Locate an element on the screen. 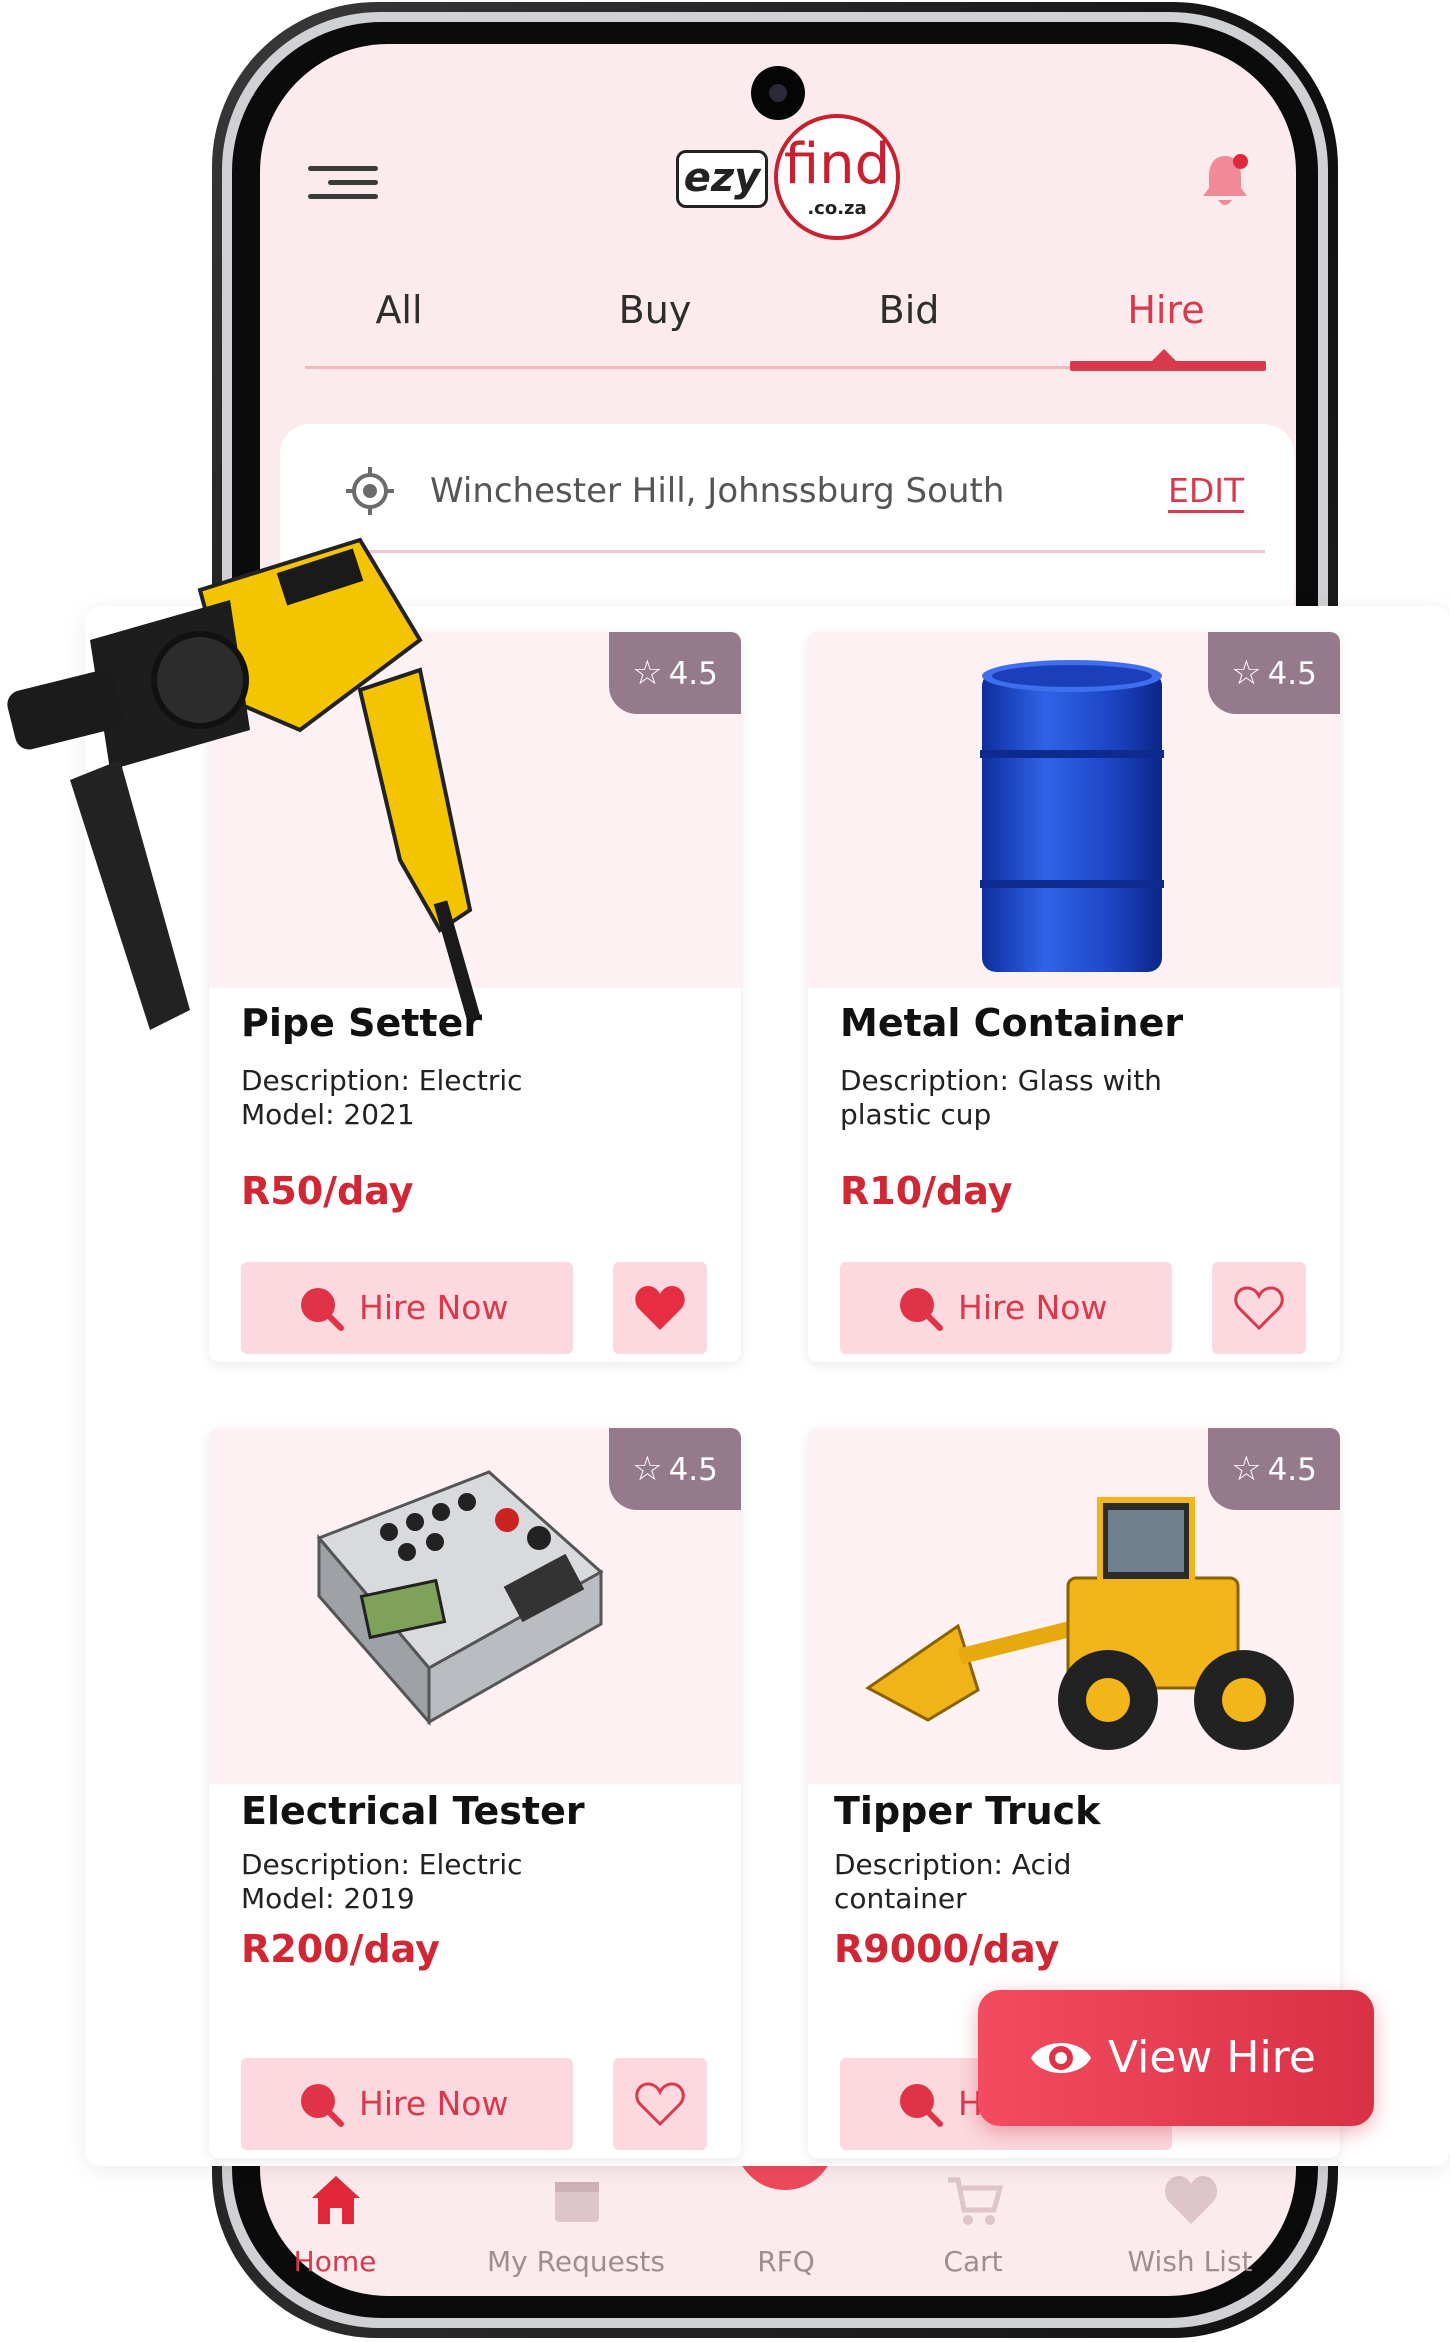 The width and height of the screenshot is (1450, 2342). product-description: Description: Electric Model: 2019 is located at coordinates (476, 1882).